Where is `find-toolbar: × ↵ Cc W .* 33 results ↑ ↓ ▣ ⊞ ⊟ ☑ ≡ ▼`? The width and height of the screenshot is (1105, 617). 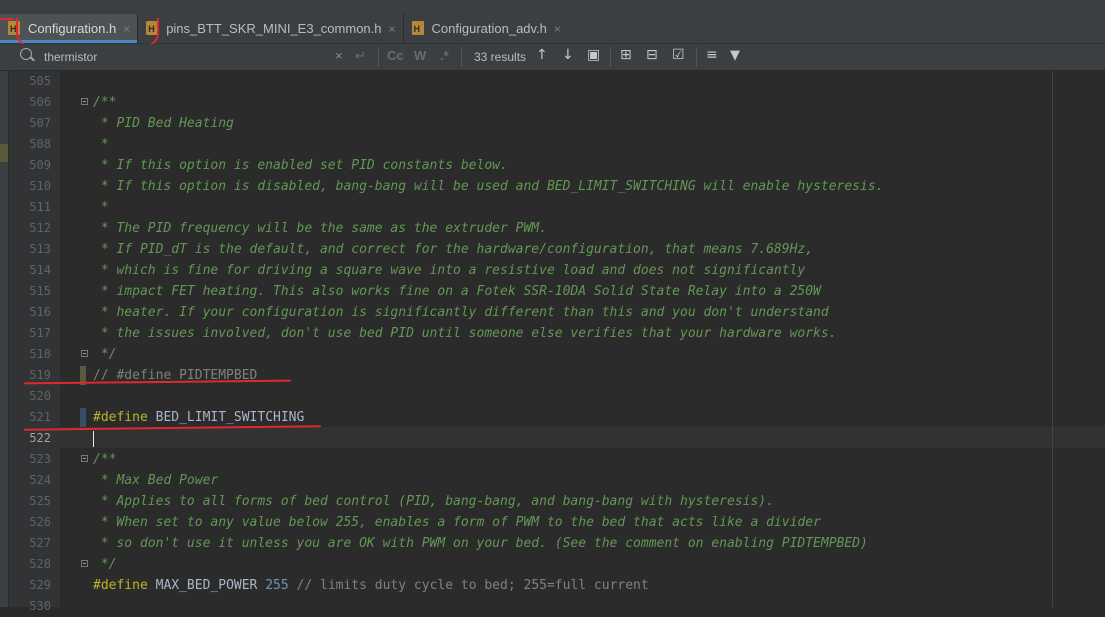 find-toolbar: × ↵ Cc W .* 33 results ↑ ↓ ▣ ⊞ ⊟ ☑ ≡ ▼ is located at coordinates (552, 57).